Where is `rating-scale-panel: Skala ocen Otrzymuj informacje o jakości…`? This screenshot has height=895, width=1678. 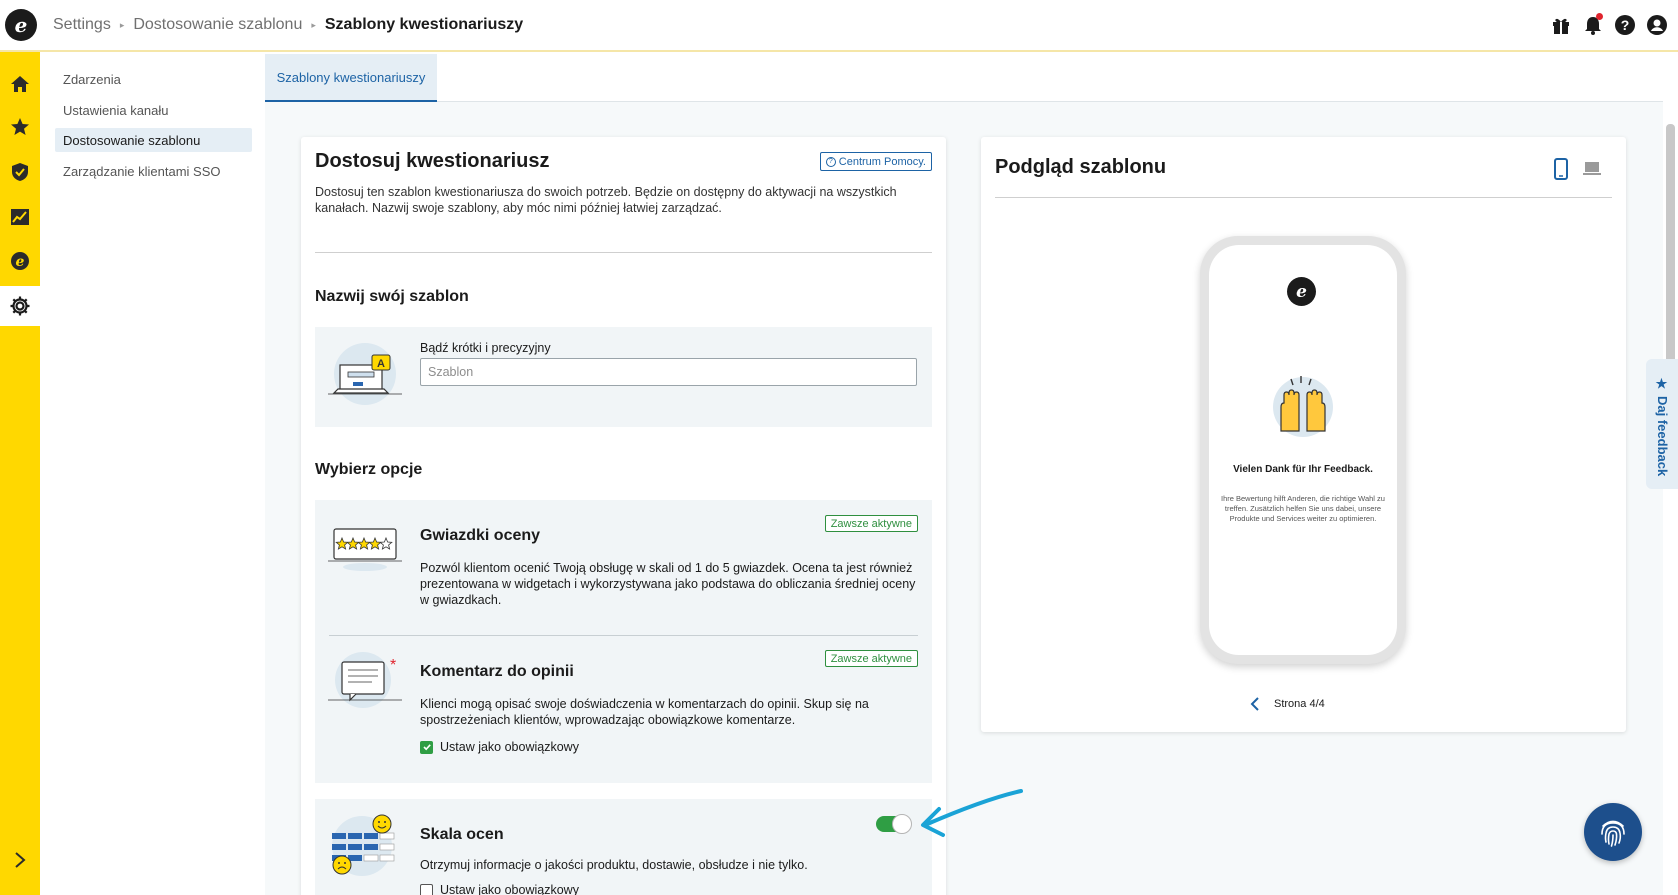 rating-scale-panel: Skala ocen Otrzymuj informacje o jakości… is located at coordinates (623, 847).